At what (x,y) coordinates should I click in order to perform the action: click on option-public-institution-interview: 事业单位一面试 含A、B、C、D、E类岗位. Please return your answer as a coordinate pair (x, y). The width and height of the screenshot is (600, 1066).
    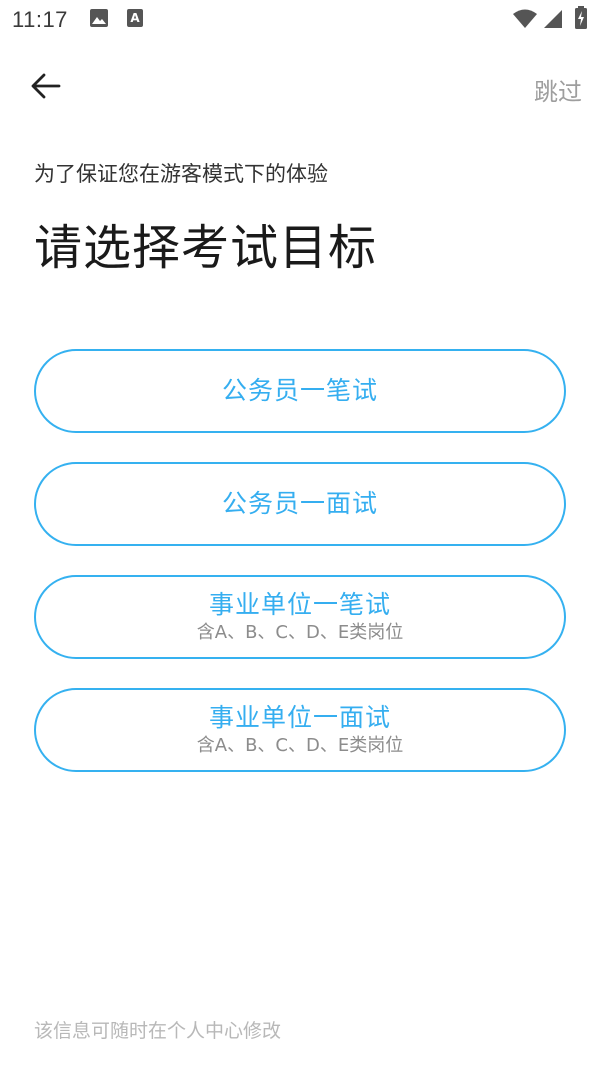
    Looking at the image, I should click on (300, 730).